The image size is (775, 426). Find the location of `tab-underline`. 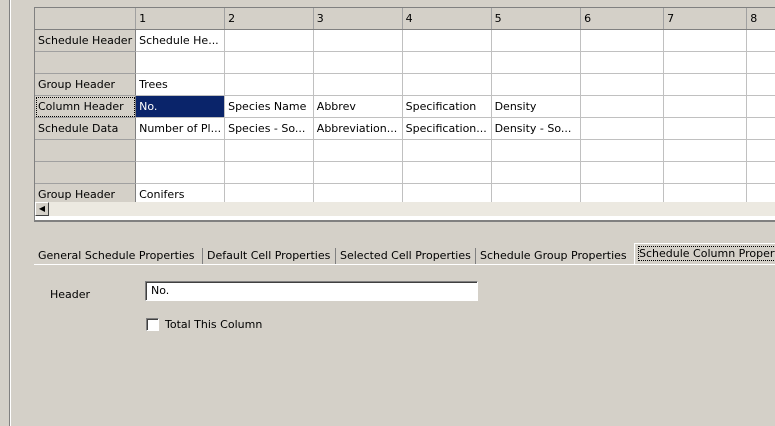

tab-underline is located at coordinates (404, 264).